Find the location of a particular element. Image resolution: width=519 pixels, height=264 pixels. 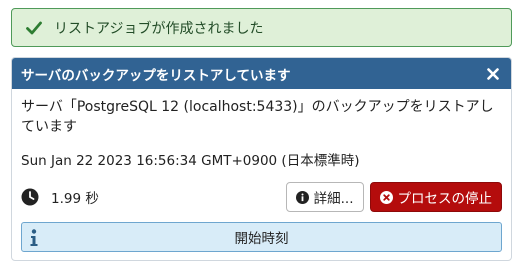

stop-process-button: プロセスの停止 is located at coordinates (435, 197).